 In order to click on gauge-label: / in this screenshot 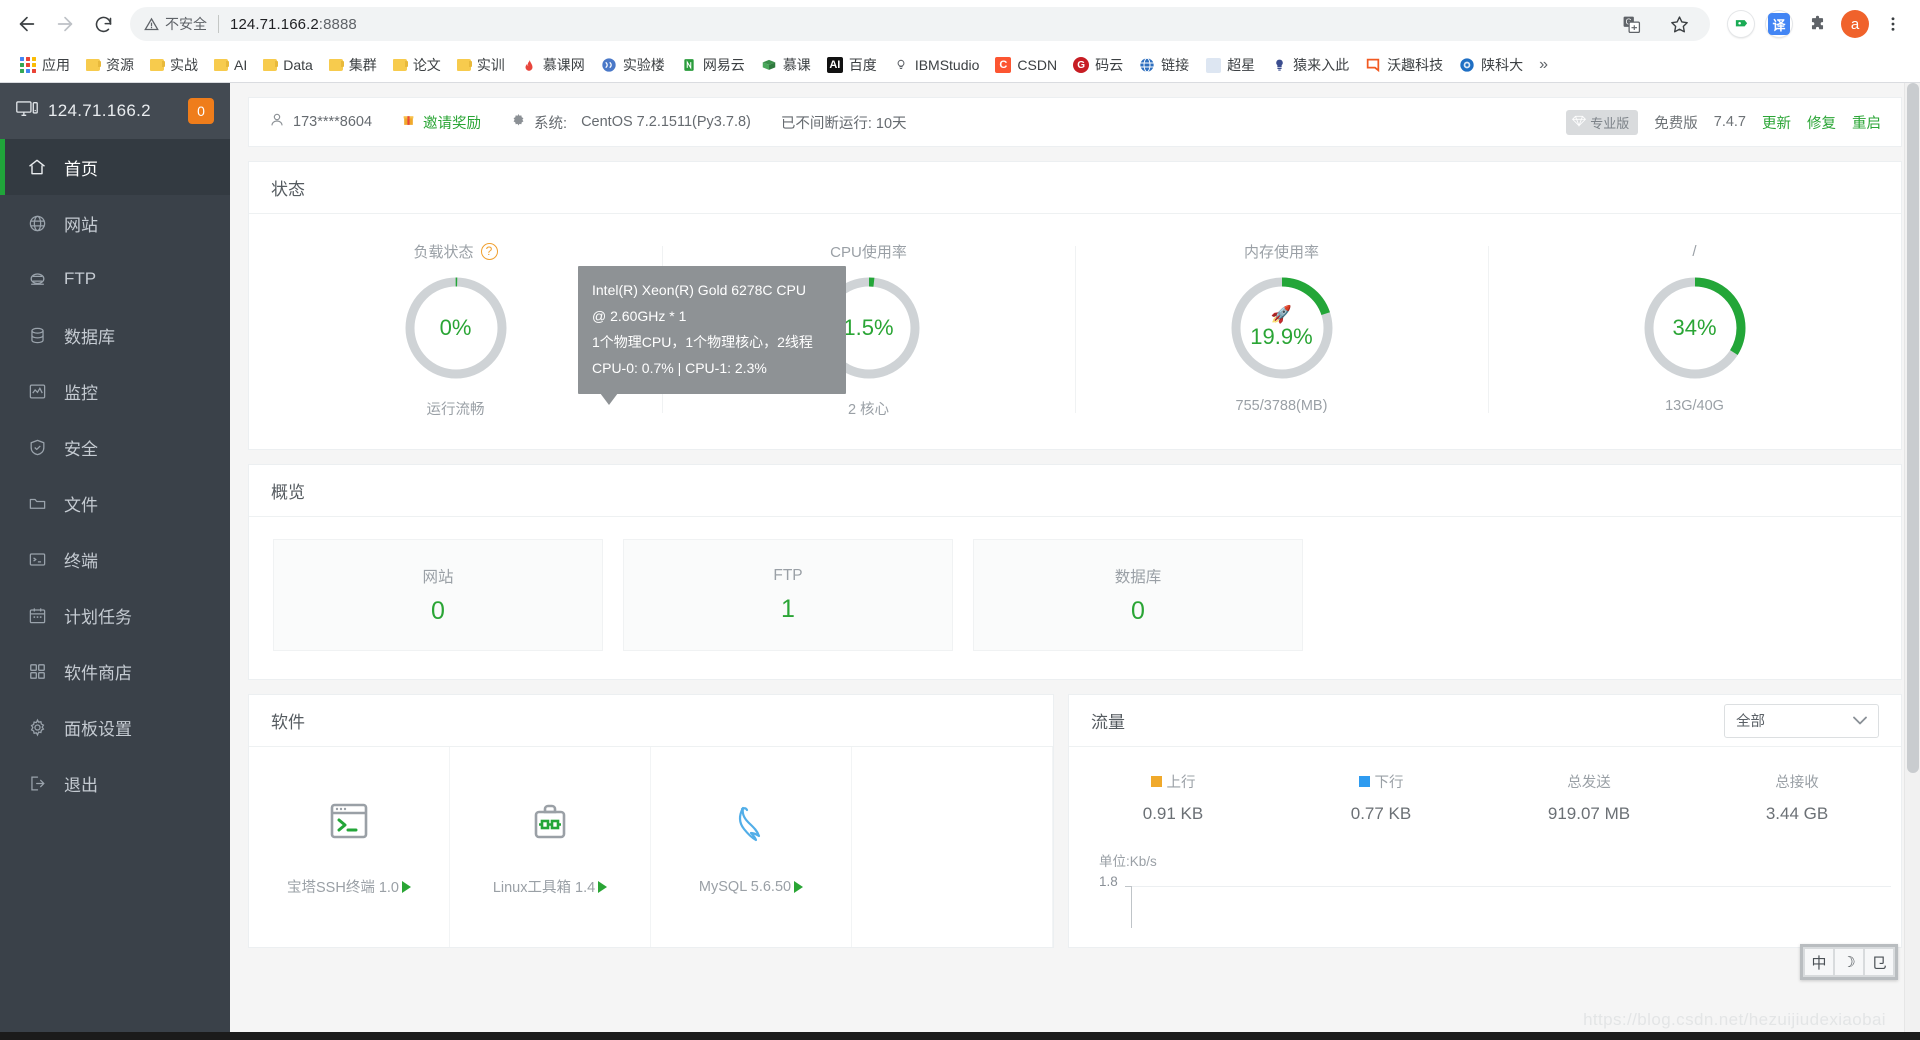, I will do `click(1694, 251)`.